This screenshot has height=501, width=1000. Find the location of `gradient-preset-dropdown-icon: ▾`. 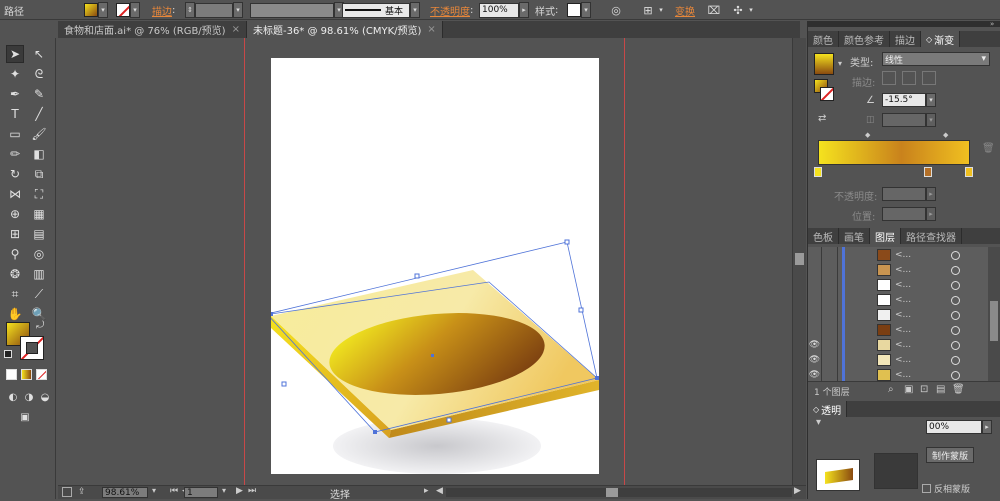

gradient-preset-dropdown-icon: ▾ is located at coordinates (840, 63).